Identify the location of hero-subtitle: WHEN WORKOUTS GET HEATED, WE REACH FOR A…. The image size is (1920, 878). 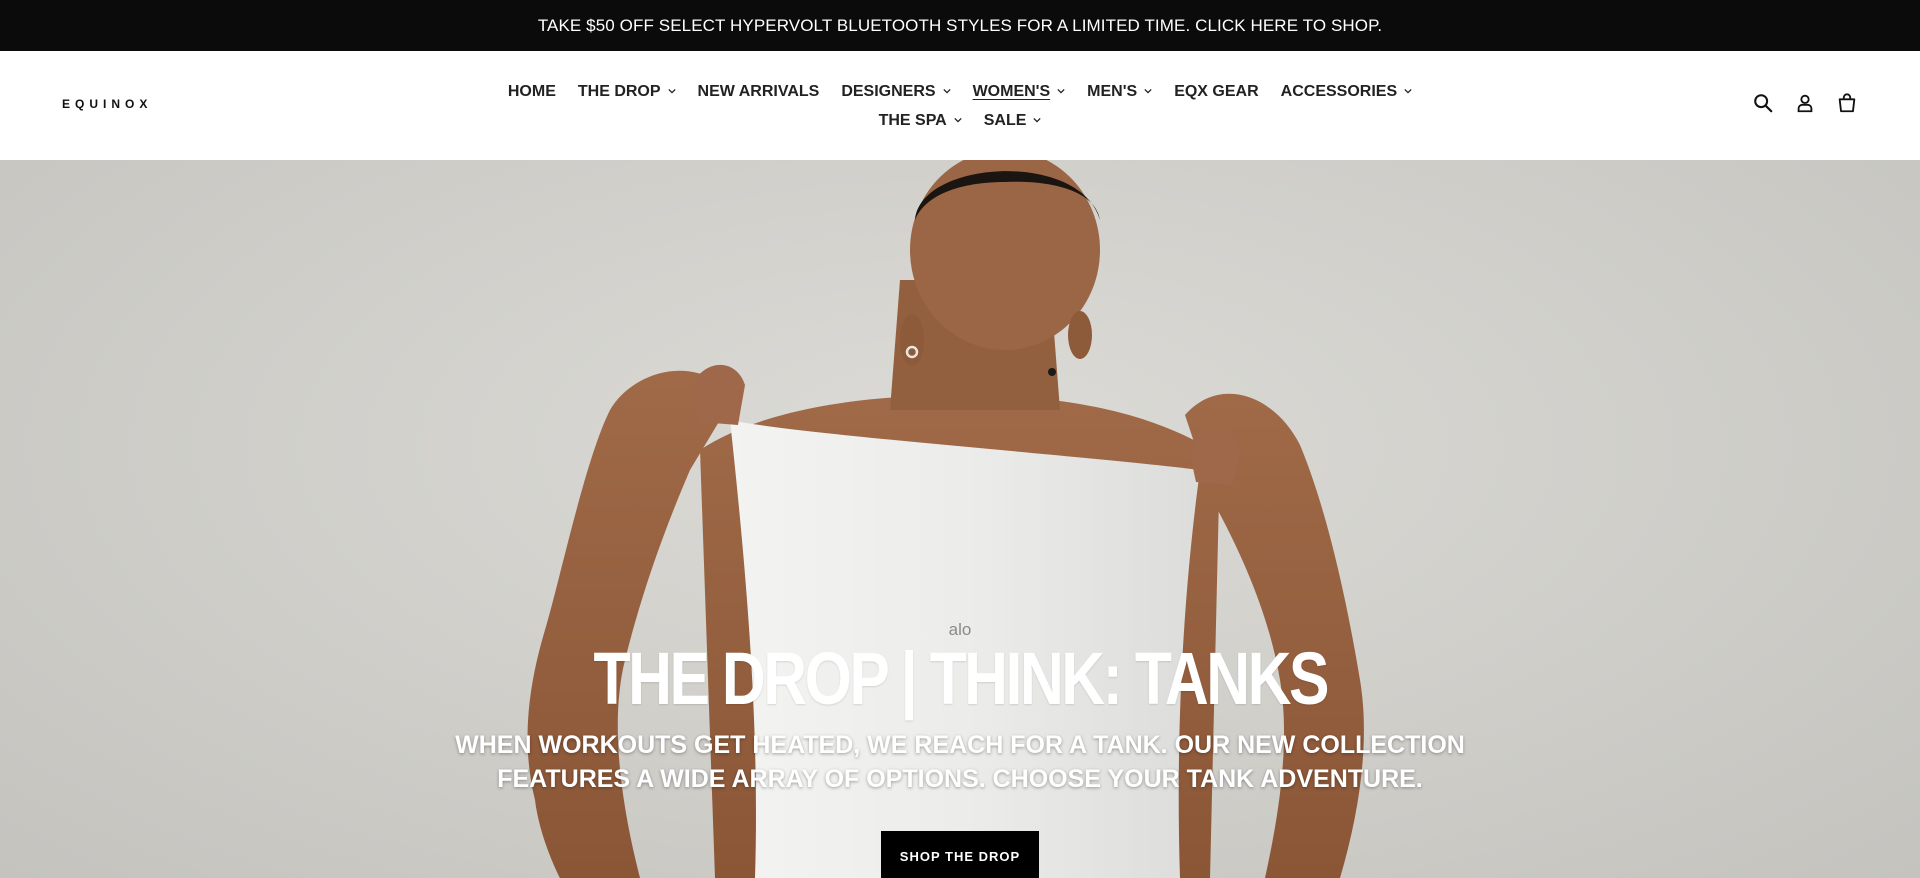
(960, 762).